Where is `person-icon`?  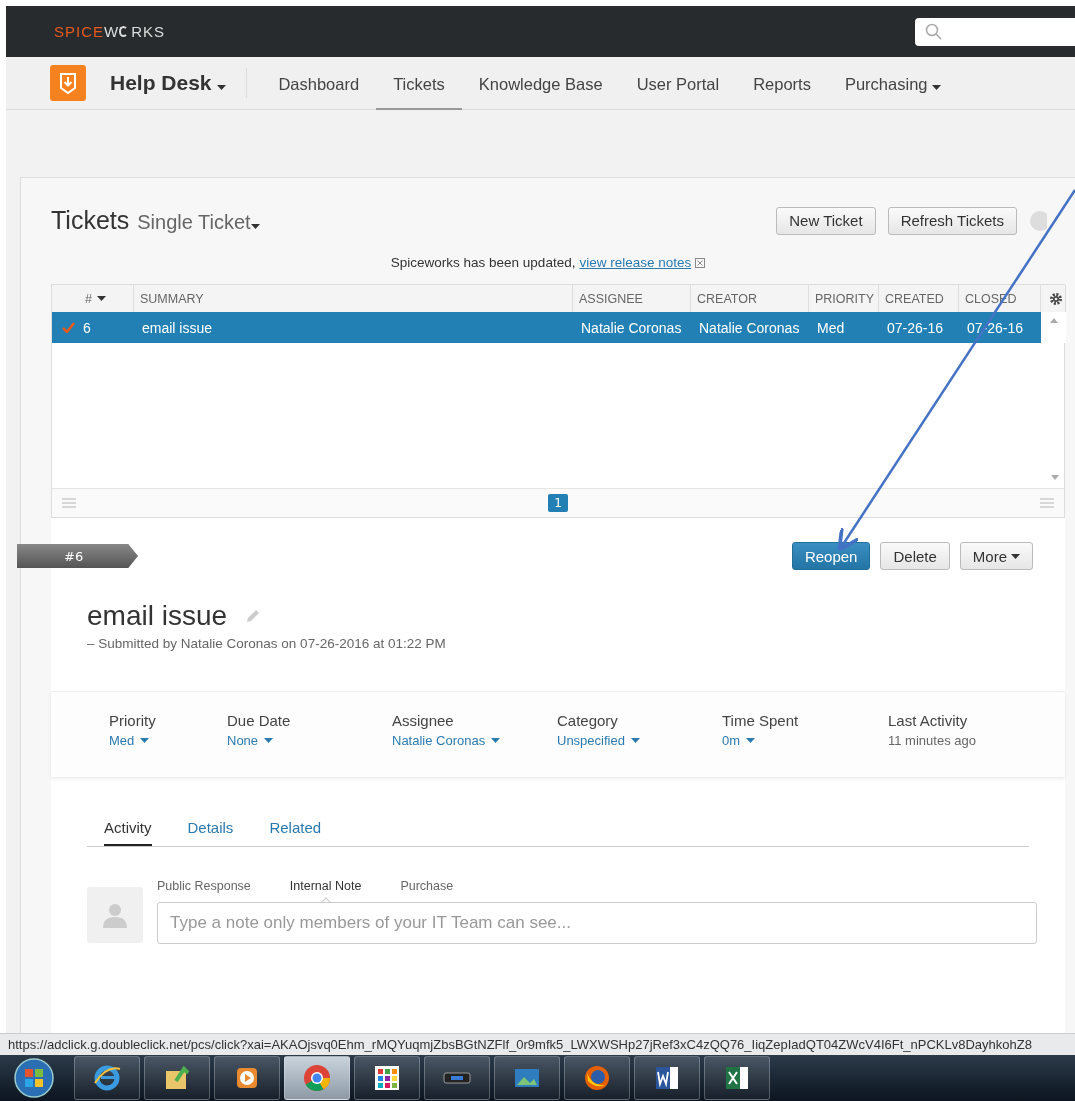
person-icon is located at coordinates (115, 915).